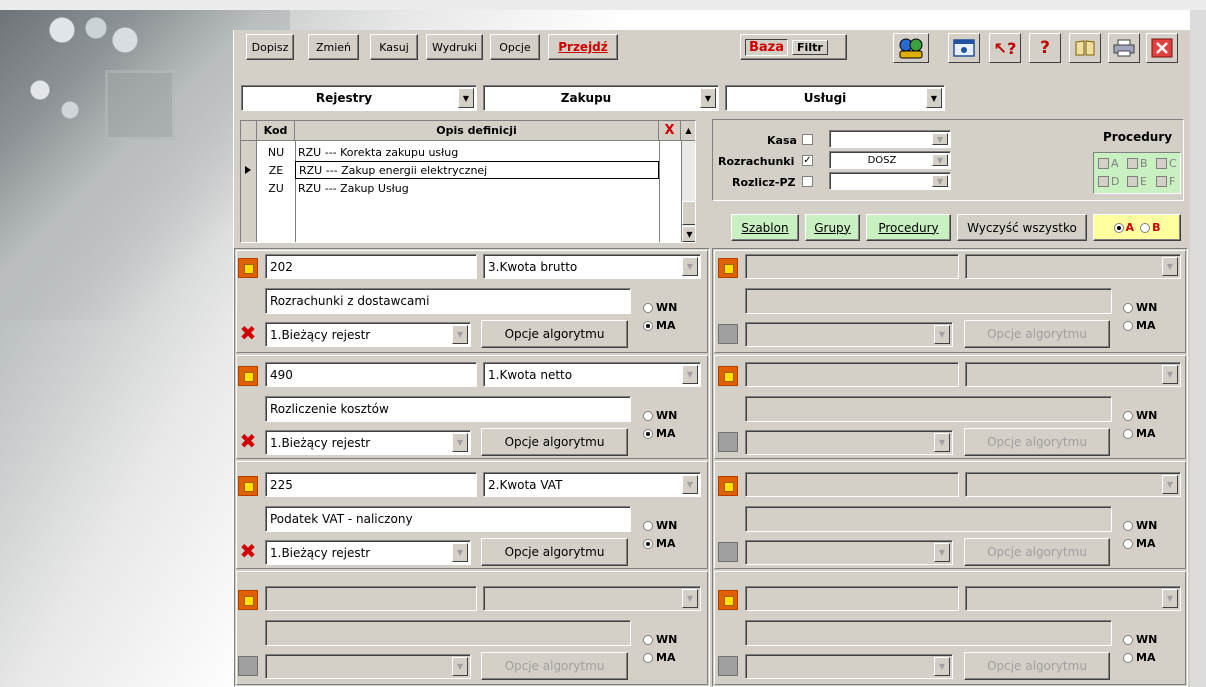 Image resolution: width=1206 pixels, height=687 pixels. I want to click on scroll-thumb, so click(688, 213).